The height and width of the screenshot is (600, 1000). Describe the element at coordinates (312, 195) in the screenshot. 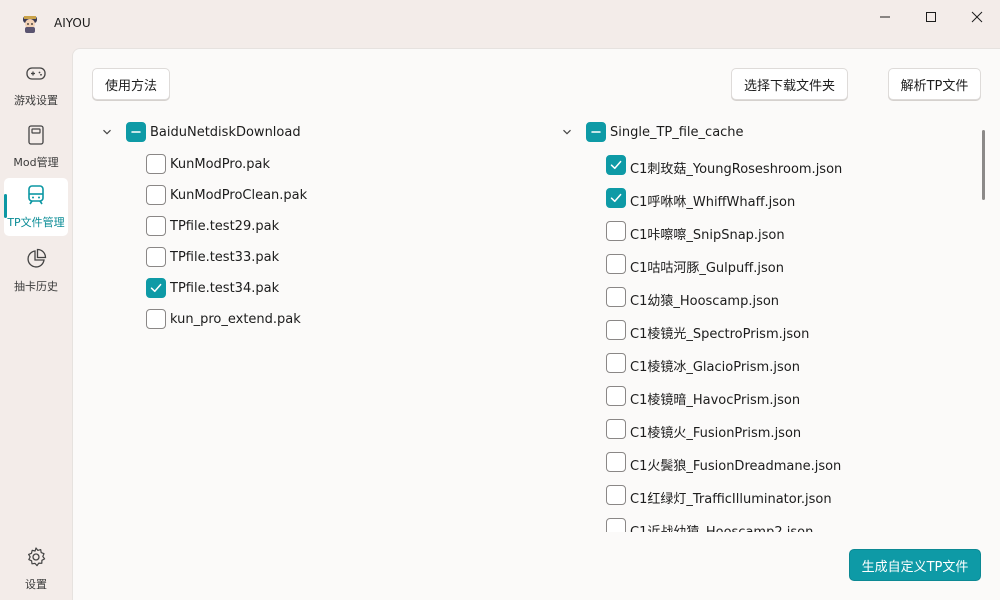

I see `tree-item-row: KunModProClean.pak` at that location.